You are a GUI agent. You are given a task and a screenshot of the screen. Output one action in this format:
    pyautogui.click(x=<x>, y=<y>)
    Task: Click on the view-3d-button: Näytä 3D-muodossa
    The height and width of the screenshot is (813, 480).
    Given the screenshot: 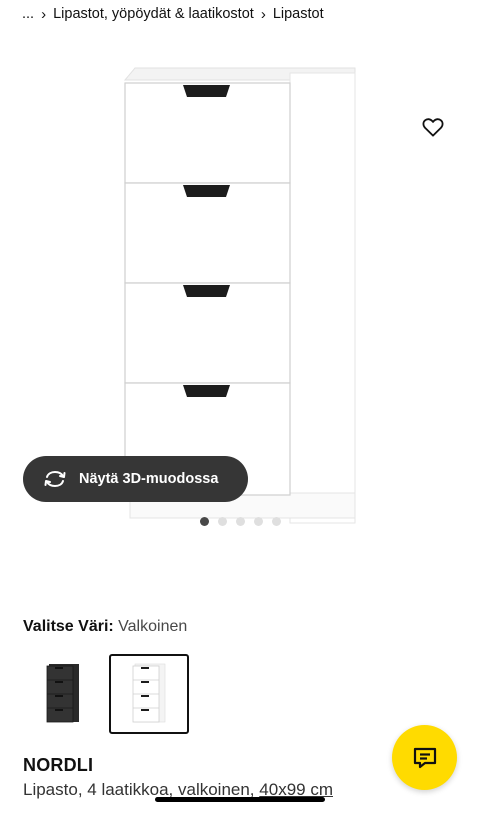 What is the action you would take?
    pyautogui.click(x=135, y=479)
    